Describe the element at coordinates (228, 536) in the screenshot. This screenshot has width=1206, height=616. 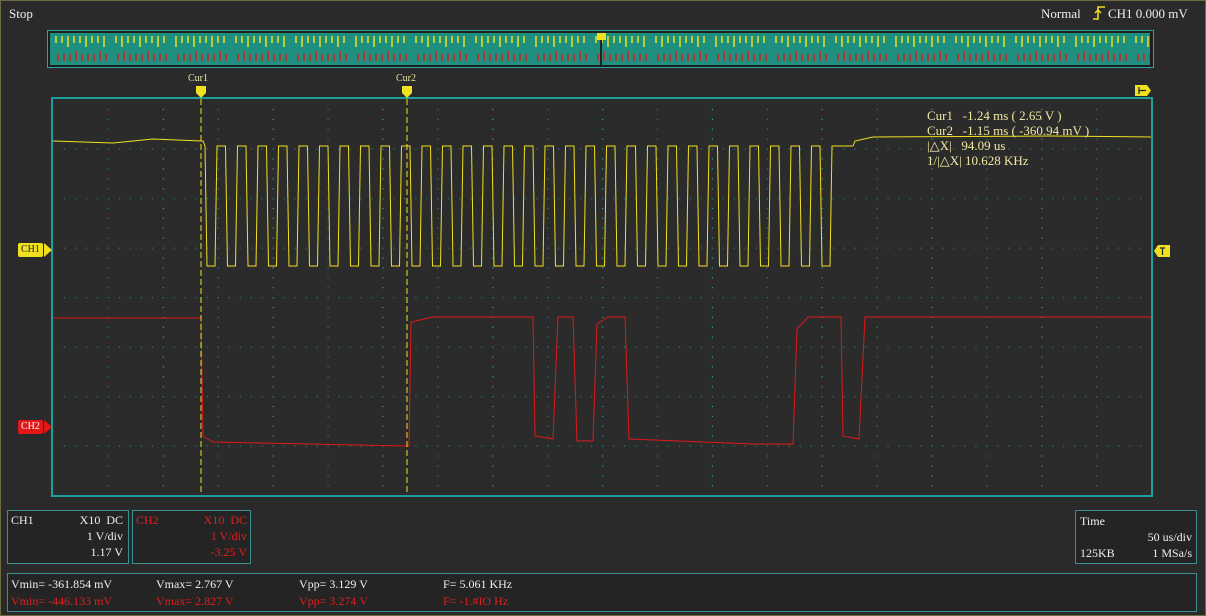
I see `ch2-scale: 1 V/div` at that location.